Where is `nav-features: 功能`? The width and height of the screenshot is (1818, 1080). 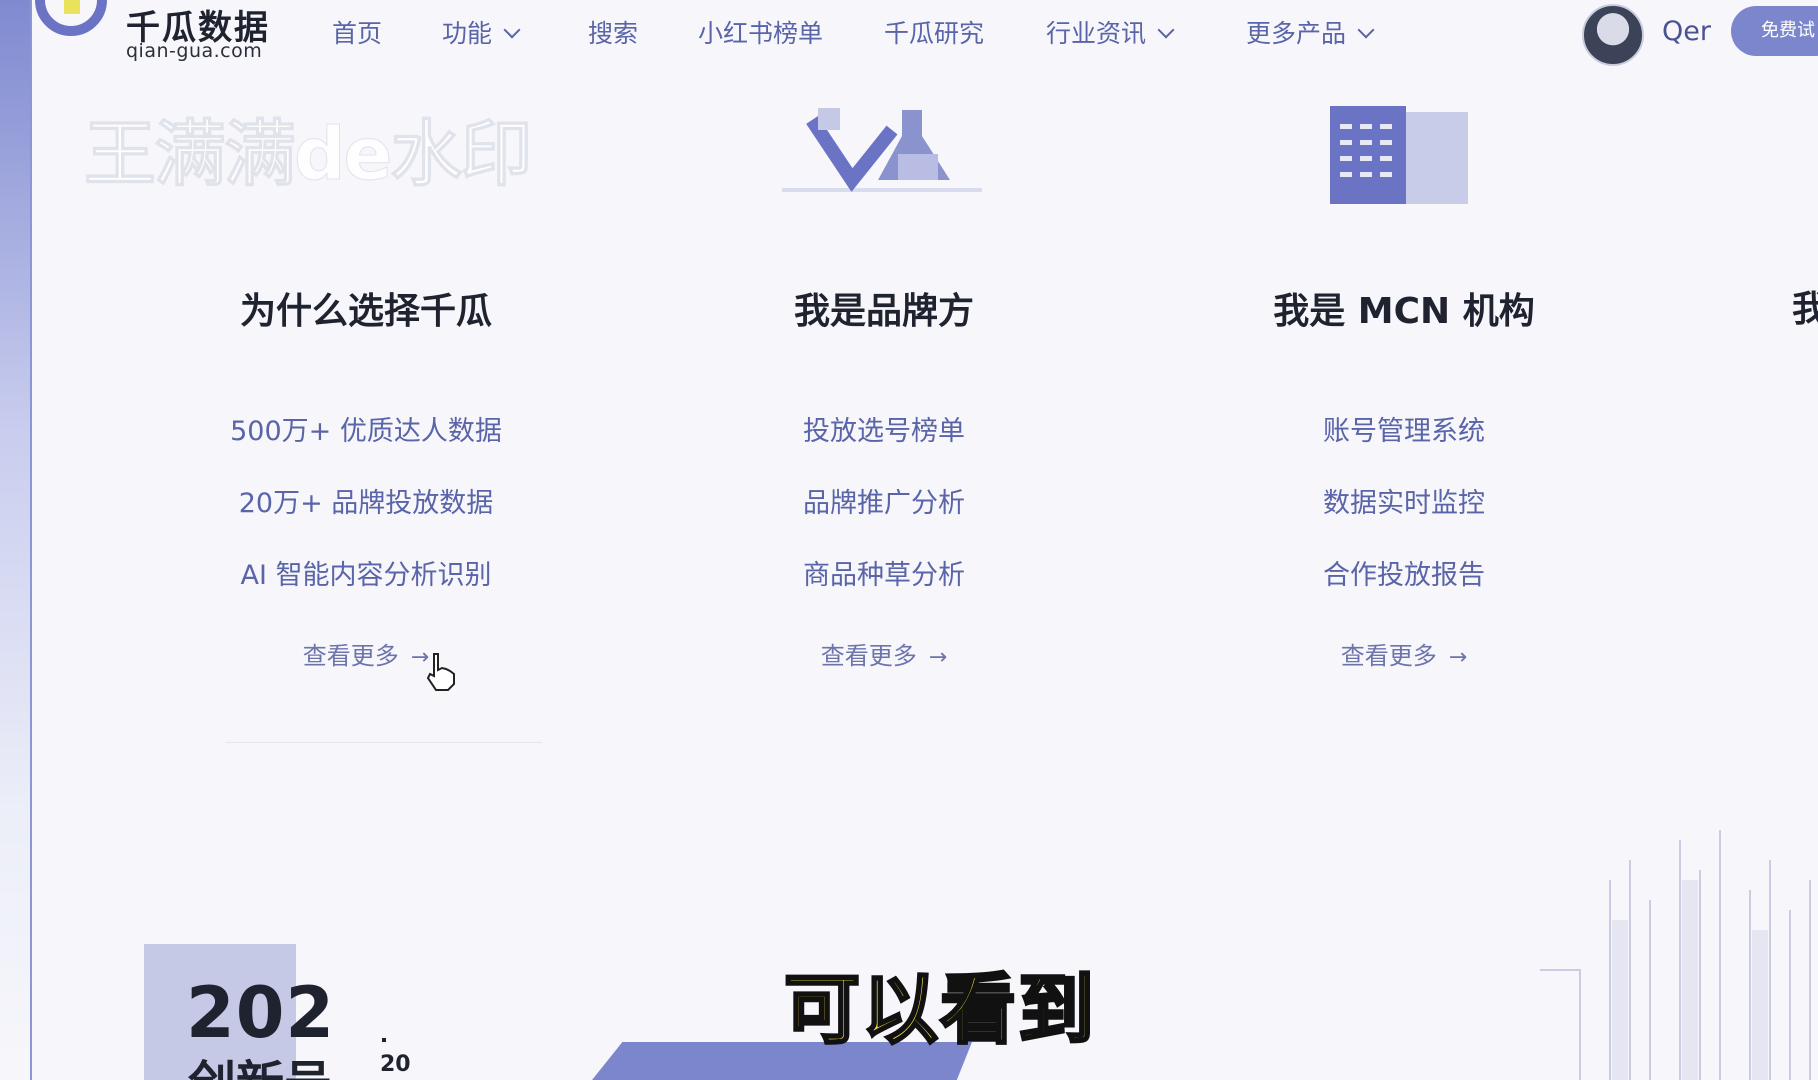 nav-features: 功能 is located at coordinates (481, 32).